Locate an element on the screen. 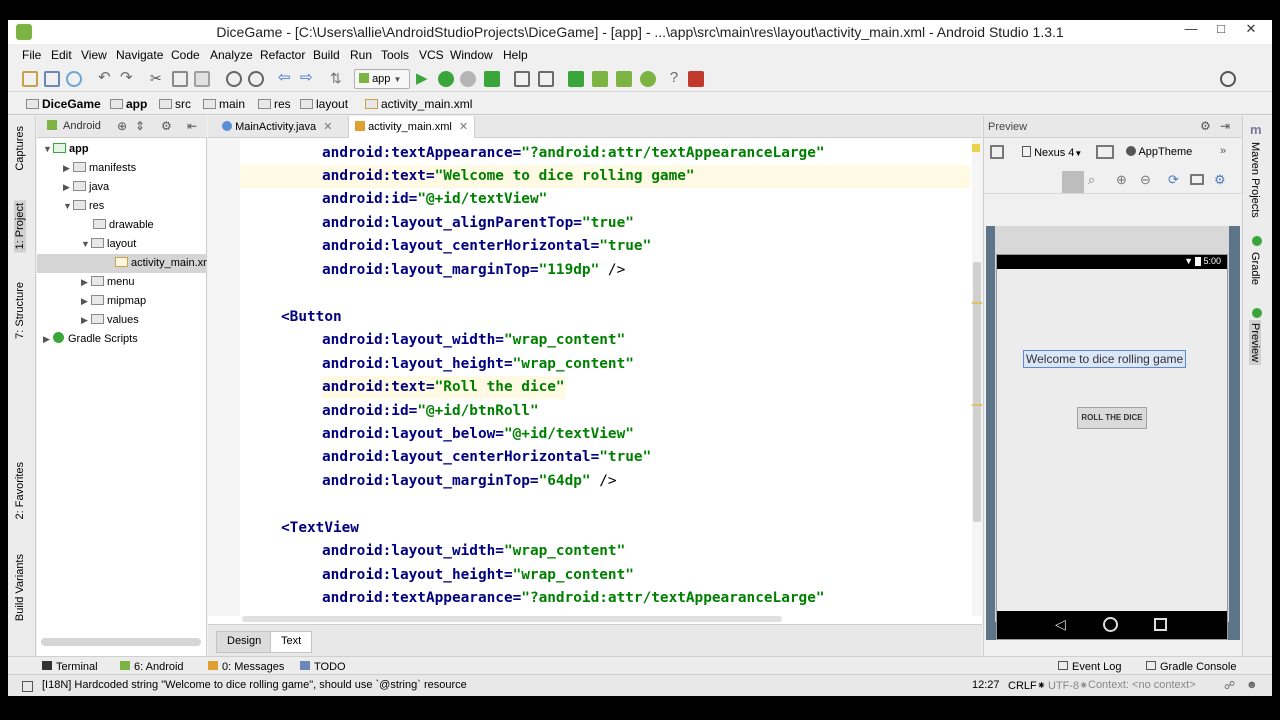  menu-navigate: Navigate is located at coordinates (139, 55).